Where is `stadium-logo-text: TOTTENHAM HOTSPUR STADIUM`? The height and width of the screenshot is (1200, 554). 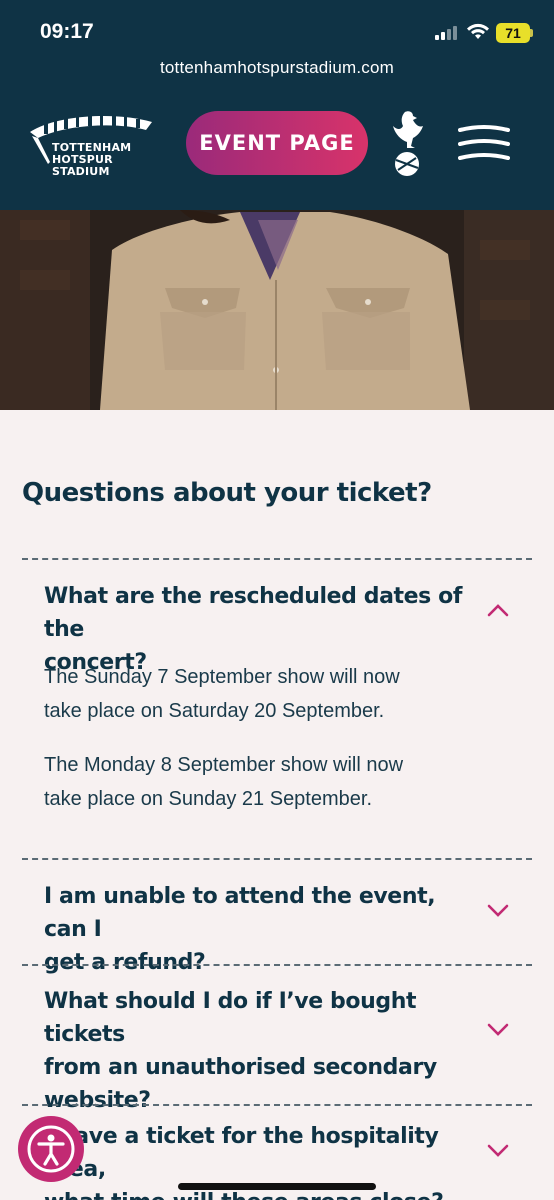
stadium-logo-text: TOTTENHAM HOTSPUR STADIUM is located at coordinates (92, 159).